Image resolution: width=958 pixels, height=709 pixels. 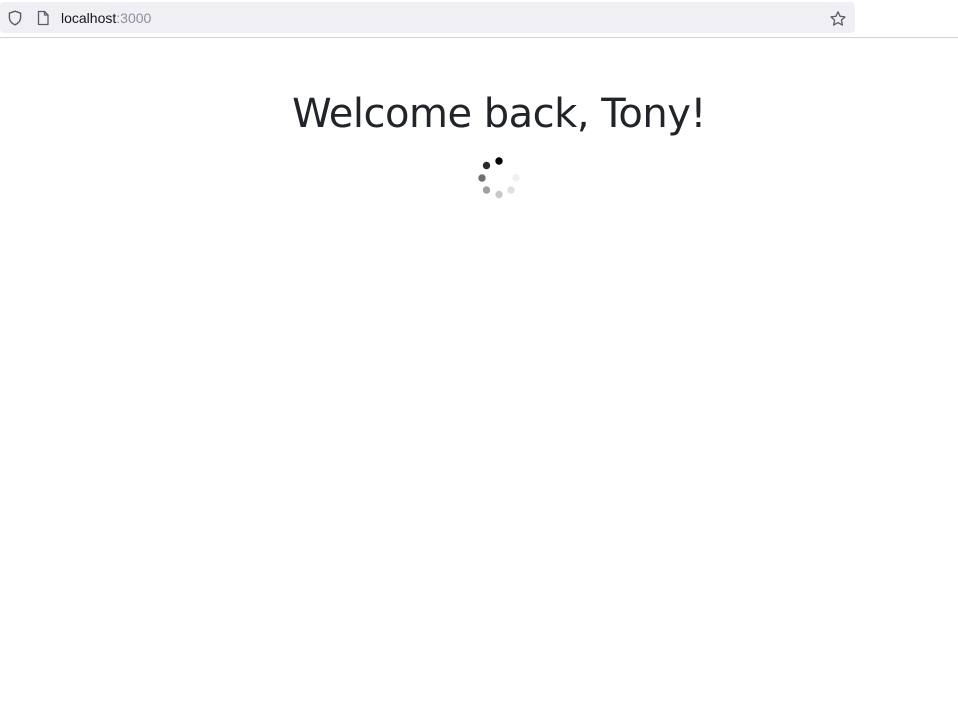 I want to click on url-host: localhost, so click(x=89, y=18).